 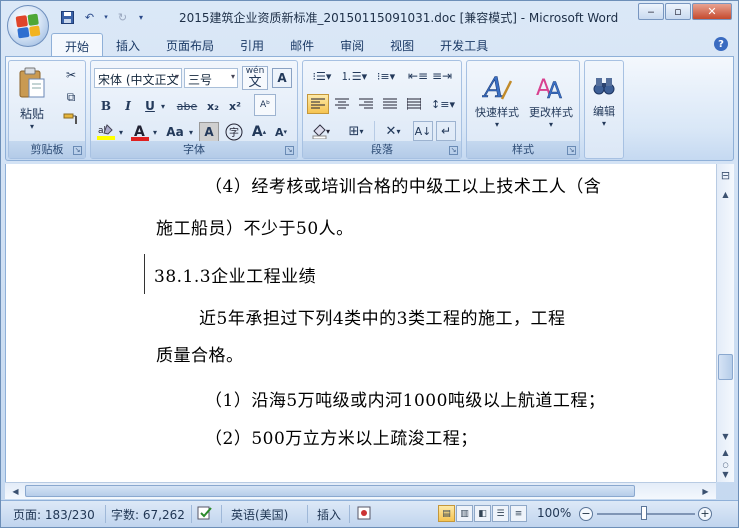 What do you see at coordinates (551, 100) in the screenshot?
I see `change-styles-button: AA 更改样式 ▾` at bounding box center [551, 100].